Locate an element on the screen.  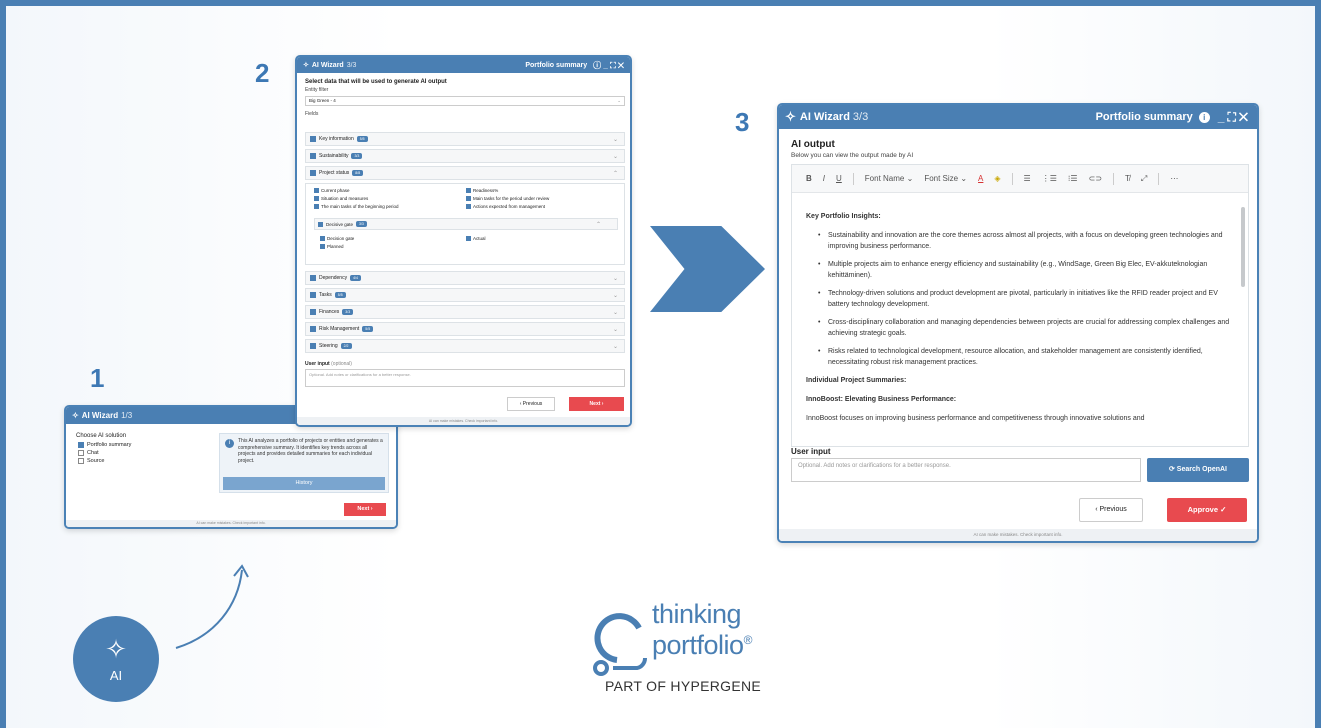
scrollbar-thumb is located at coordinates (1243, 247).